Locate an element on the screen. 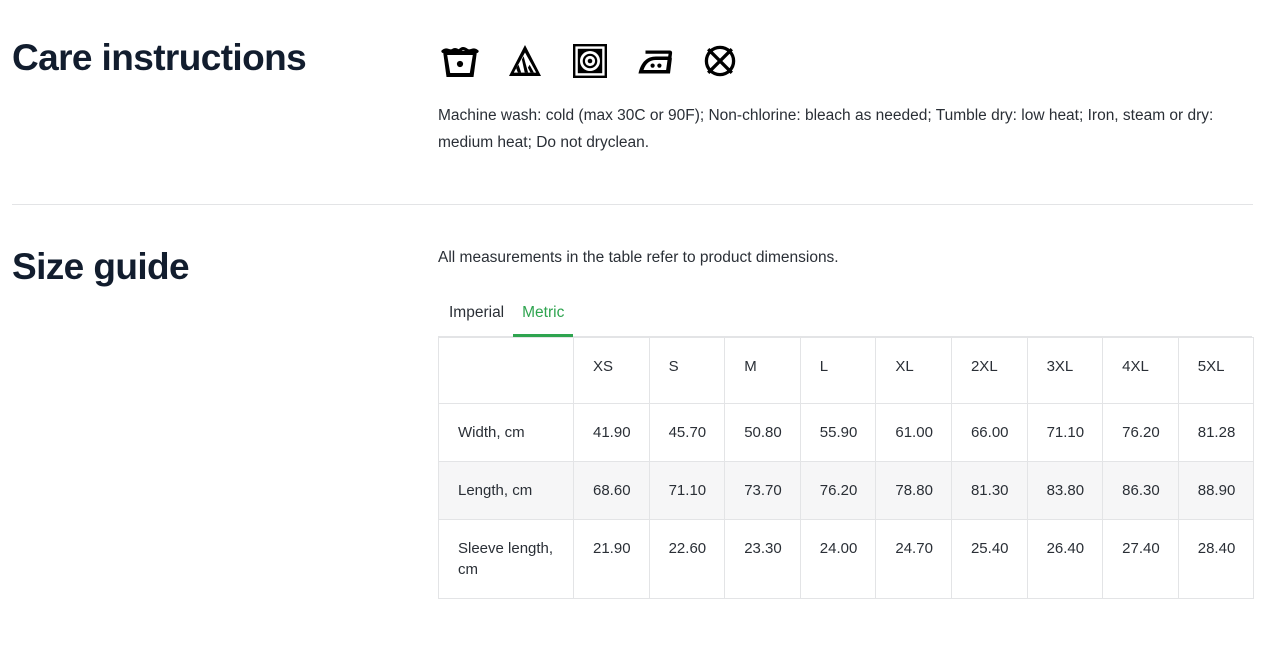 This screenshot has height=663, width=1261. cell-length-m: 73.70 is located at coordinates (762, 490).